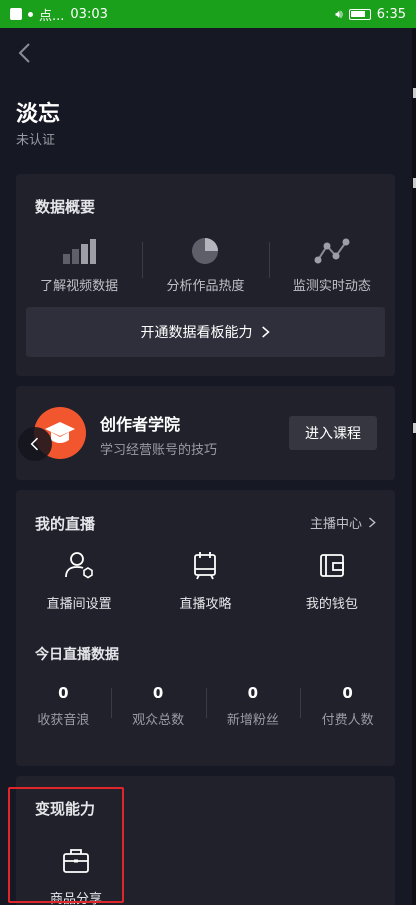 Image resolution: width=416 pixels, height=905 pixels. I want to click on anchor-center-link: 主播中心, so click(343, 522).